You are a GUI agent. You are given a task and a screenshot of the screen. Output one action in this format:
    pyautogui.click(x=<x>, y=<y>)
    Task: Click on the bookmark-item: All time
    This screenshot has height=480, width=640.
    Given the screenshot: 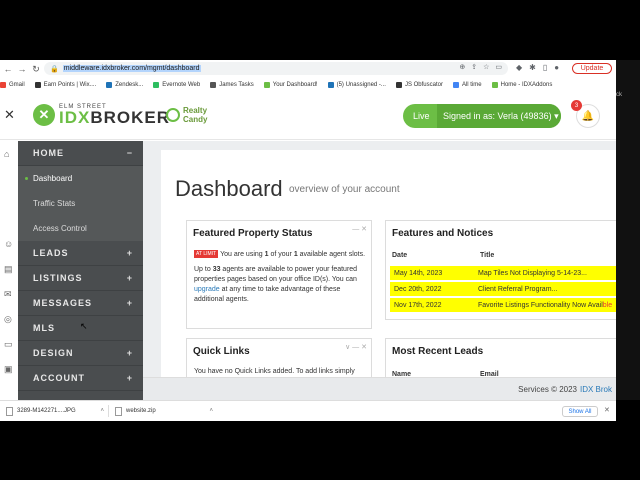 What is the action you would take?
    pyautogui.click(x=467, y=84)
    